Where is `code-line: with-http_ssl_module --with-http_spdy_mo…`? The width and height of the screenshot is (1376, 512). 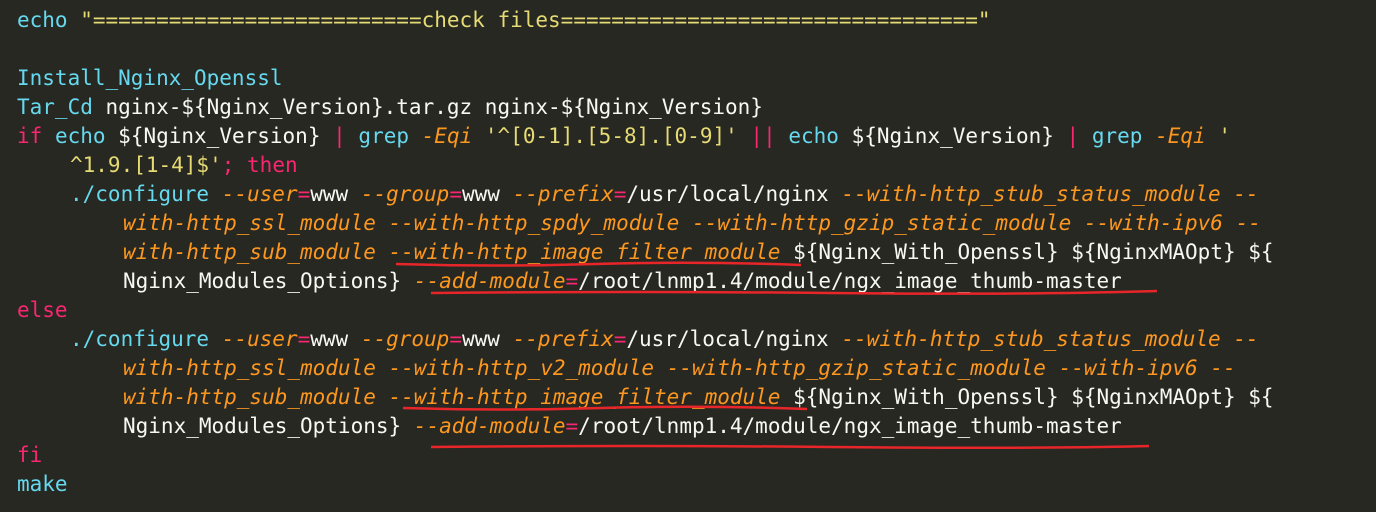
code-line: with-http_ssl_module --with-http_spdy_mo… is located at coordinates (692, 223).